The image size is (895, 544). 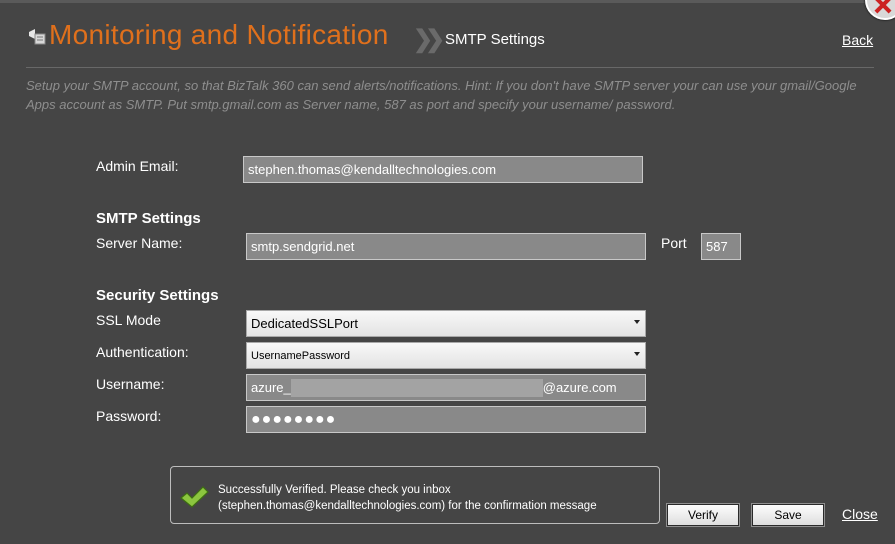 What do you see at coordinates (416, 387) in the screenshot?
I see `redacted-mask` at bounding box center [416, 387].